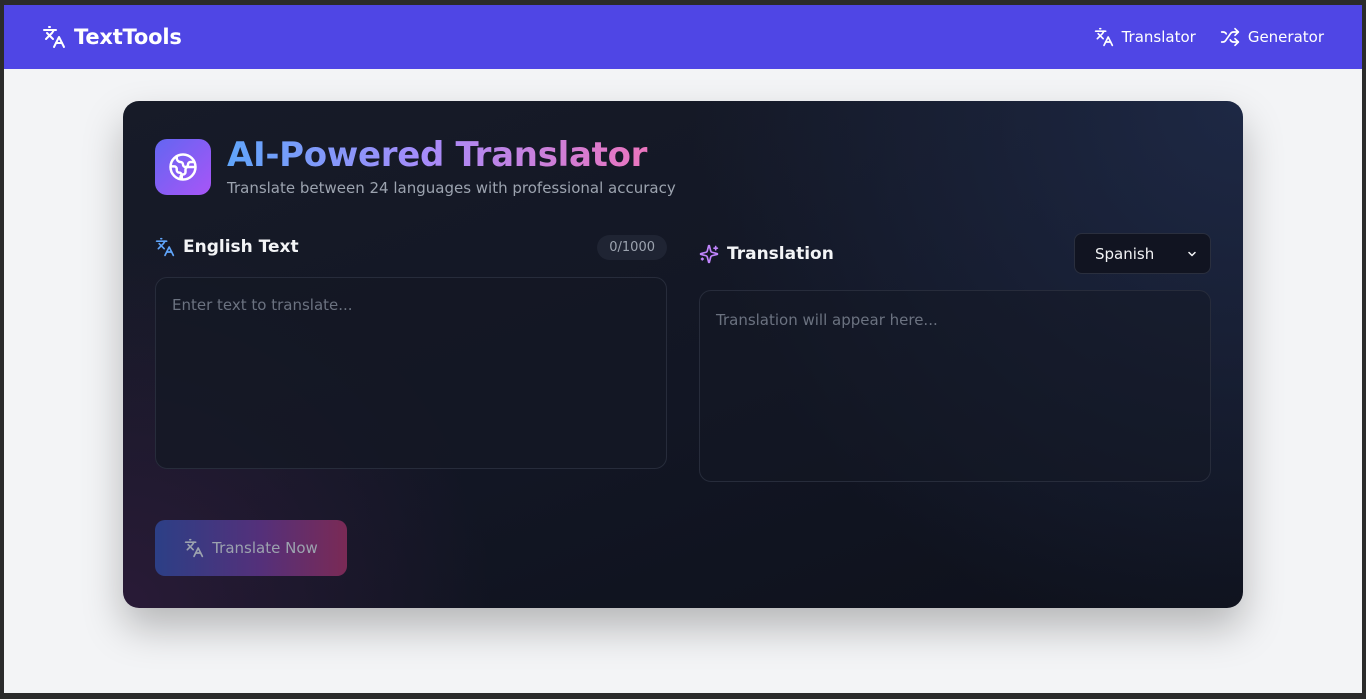  I want to click on translate-button: Translate Now, so click(251, 548).